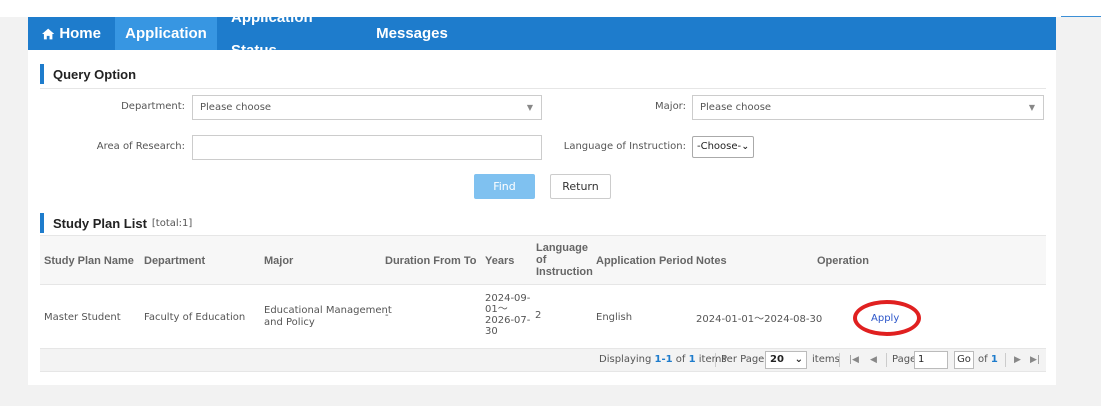  I want to click on major-select: Please choose ▼, so click(868, 107).